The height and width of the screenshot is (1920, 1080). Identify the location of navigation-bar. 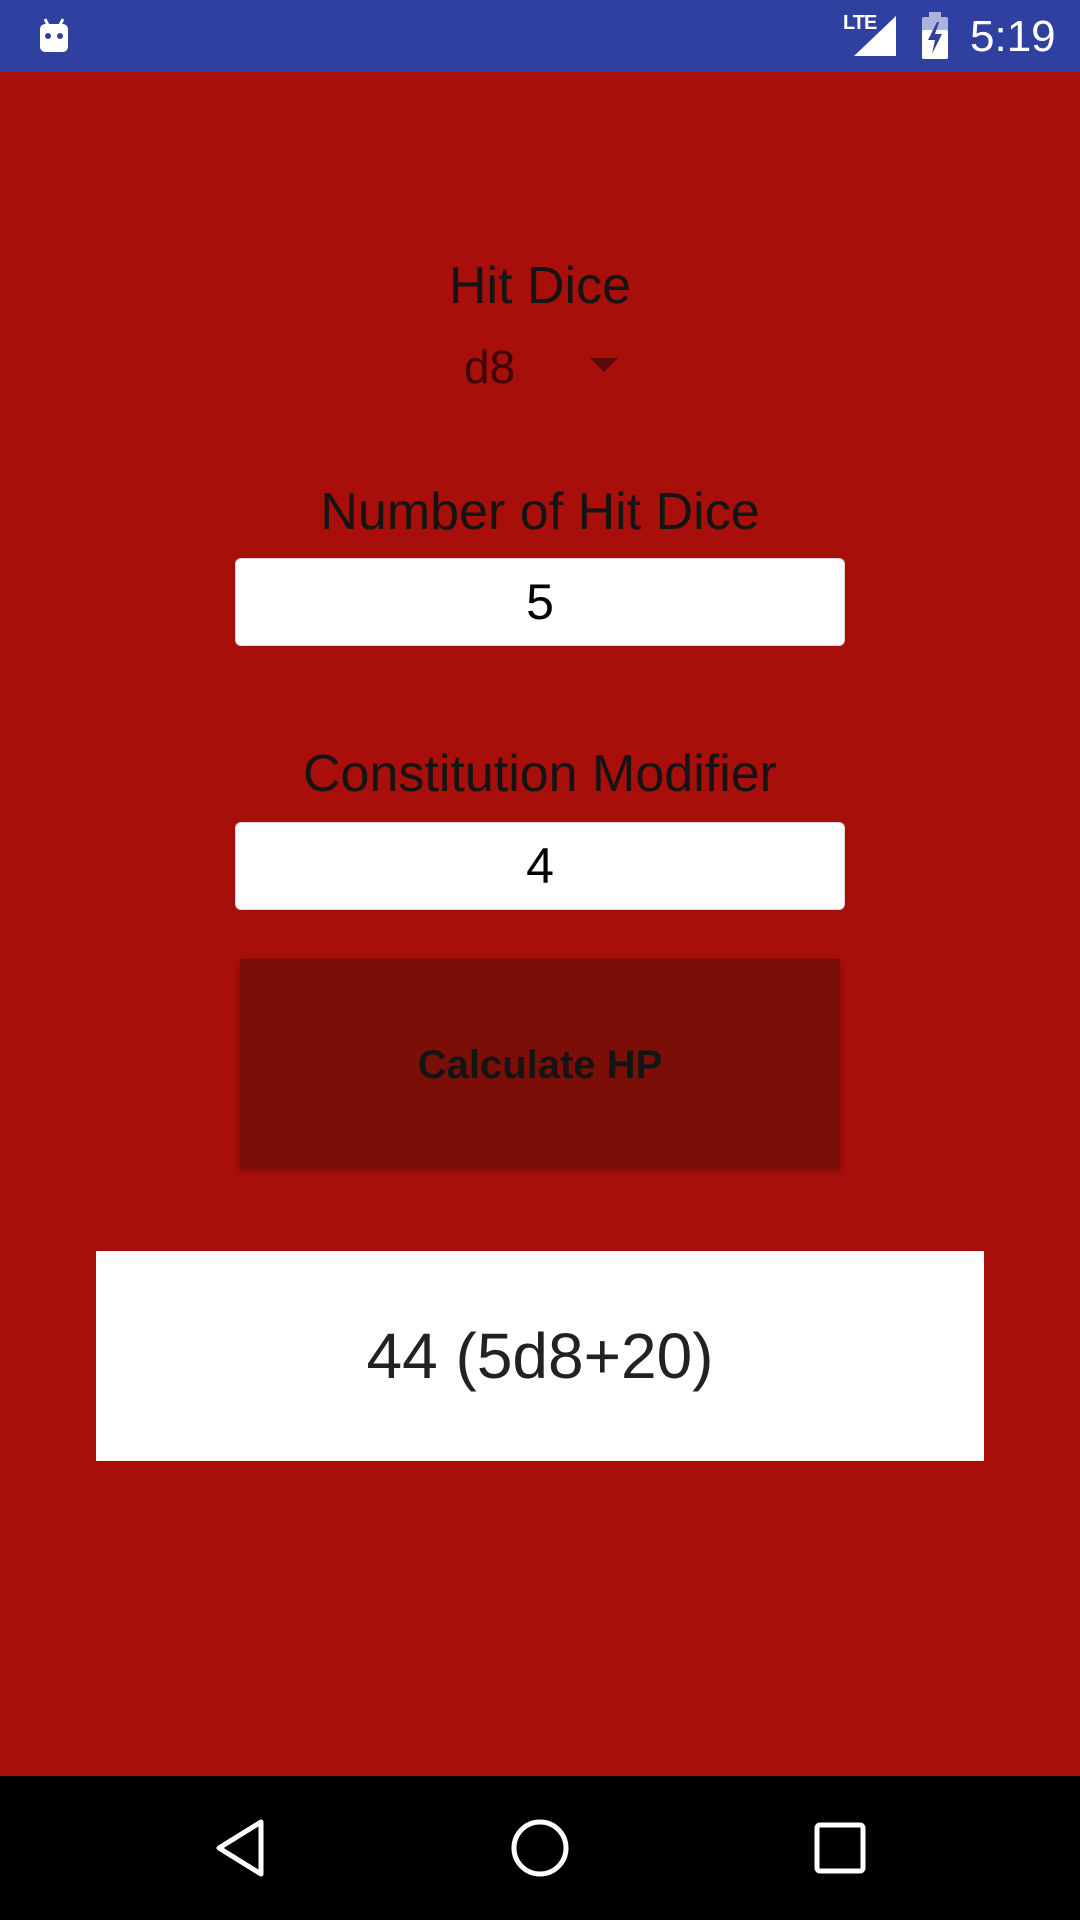
(540, 1848).